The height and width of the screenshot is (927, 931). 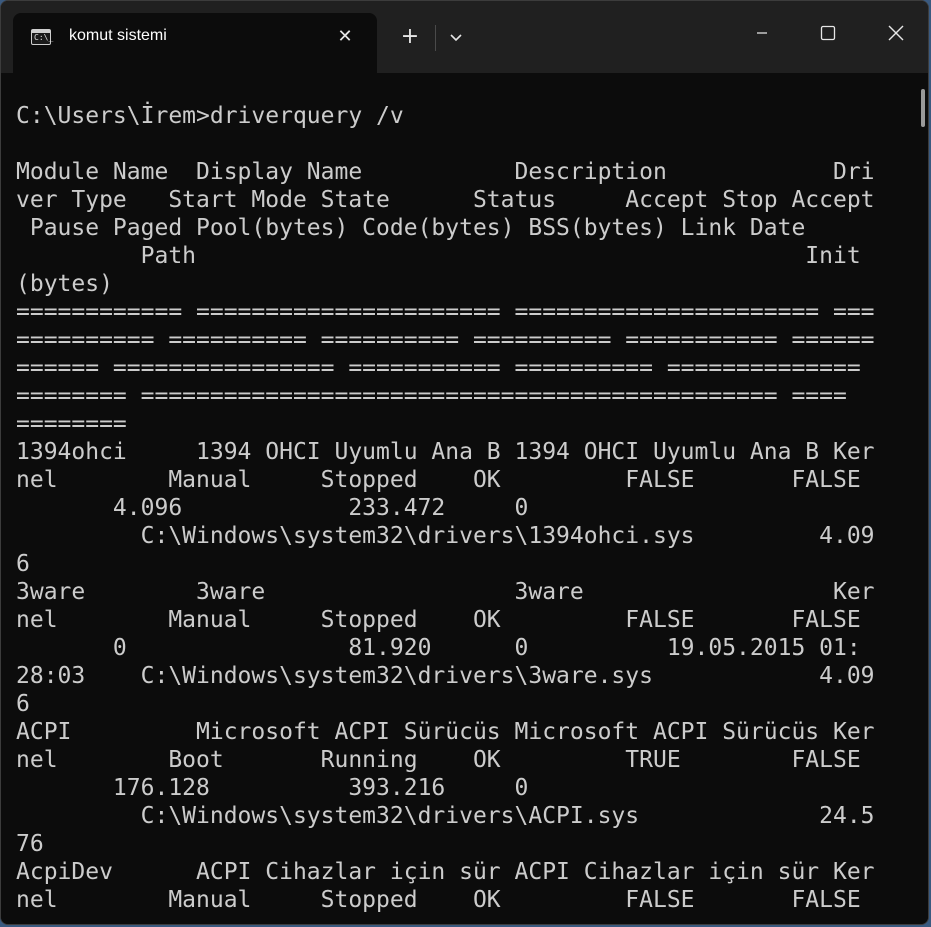 I want to click on tab-title: komut sistemi, so click(x=118, y=35).